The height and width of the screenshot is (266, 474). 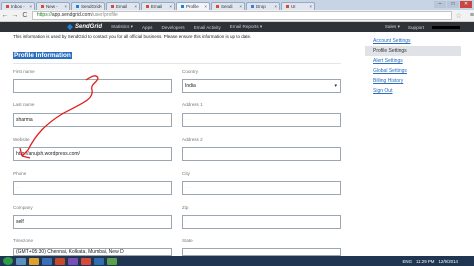 I want to click on nav-sales: Sales ▾, so click(x=392, y=27).